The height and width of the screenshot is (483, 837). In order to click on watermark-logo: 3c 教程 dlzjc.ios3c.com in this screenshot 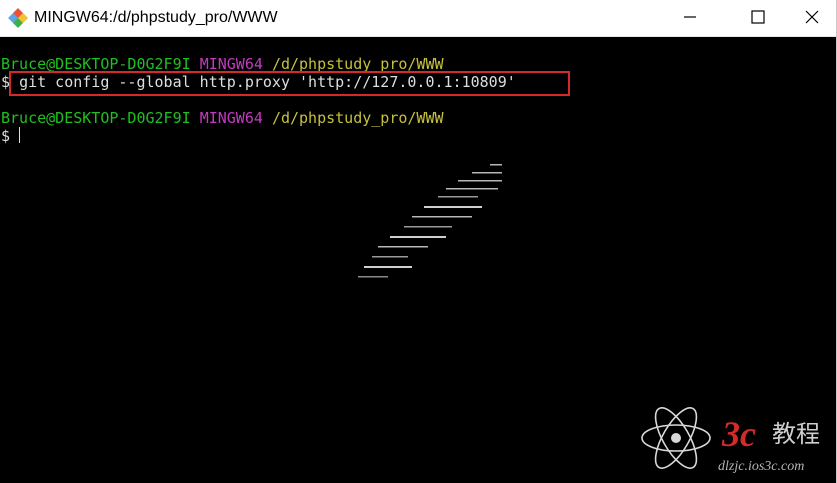, I will do `click(730, 440)`.